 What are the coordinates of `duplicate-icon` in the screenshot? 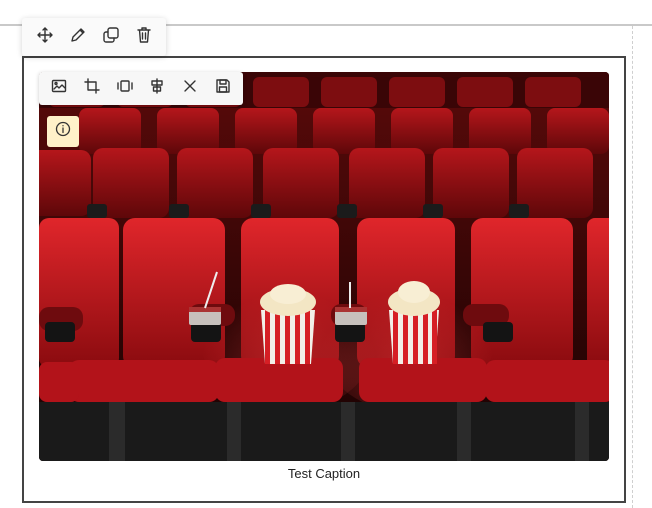 It's located at (111, 37).